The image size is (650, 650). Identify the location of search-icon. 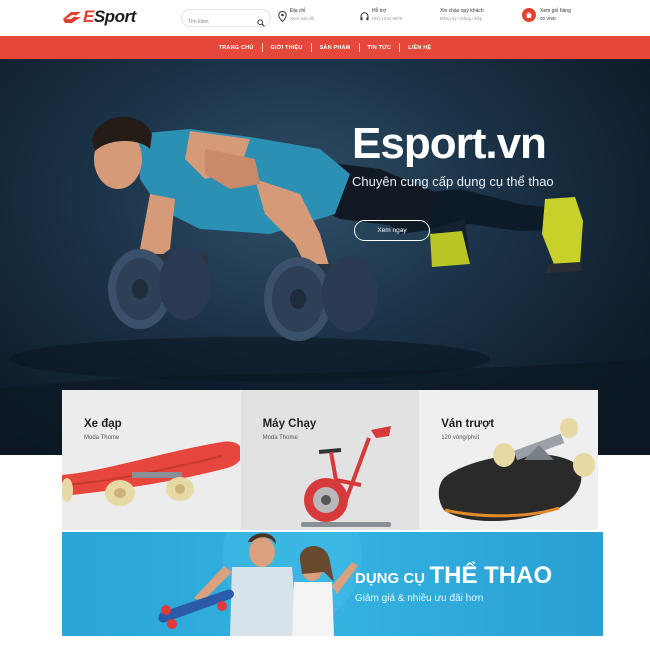
(261, 20).